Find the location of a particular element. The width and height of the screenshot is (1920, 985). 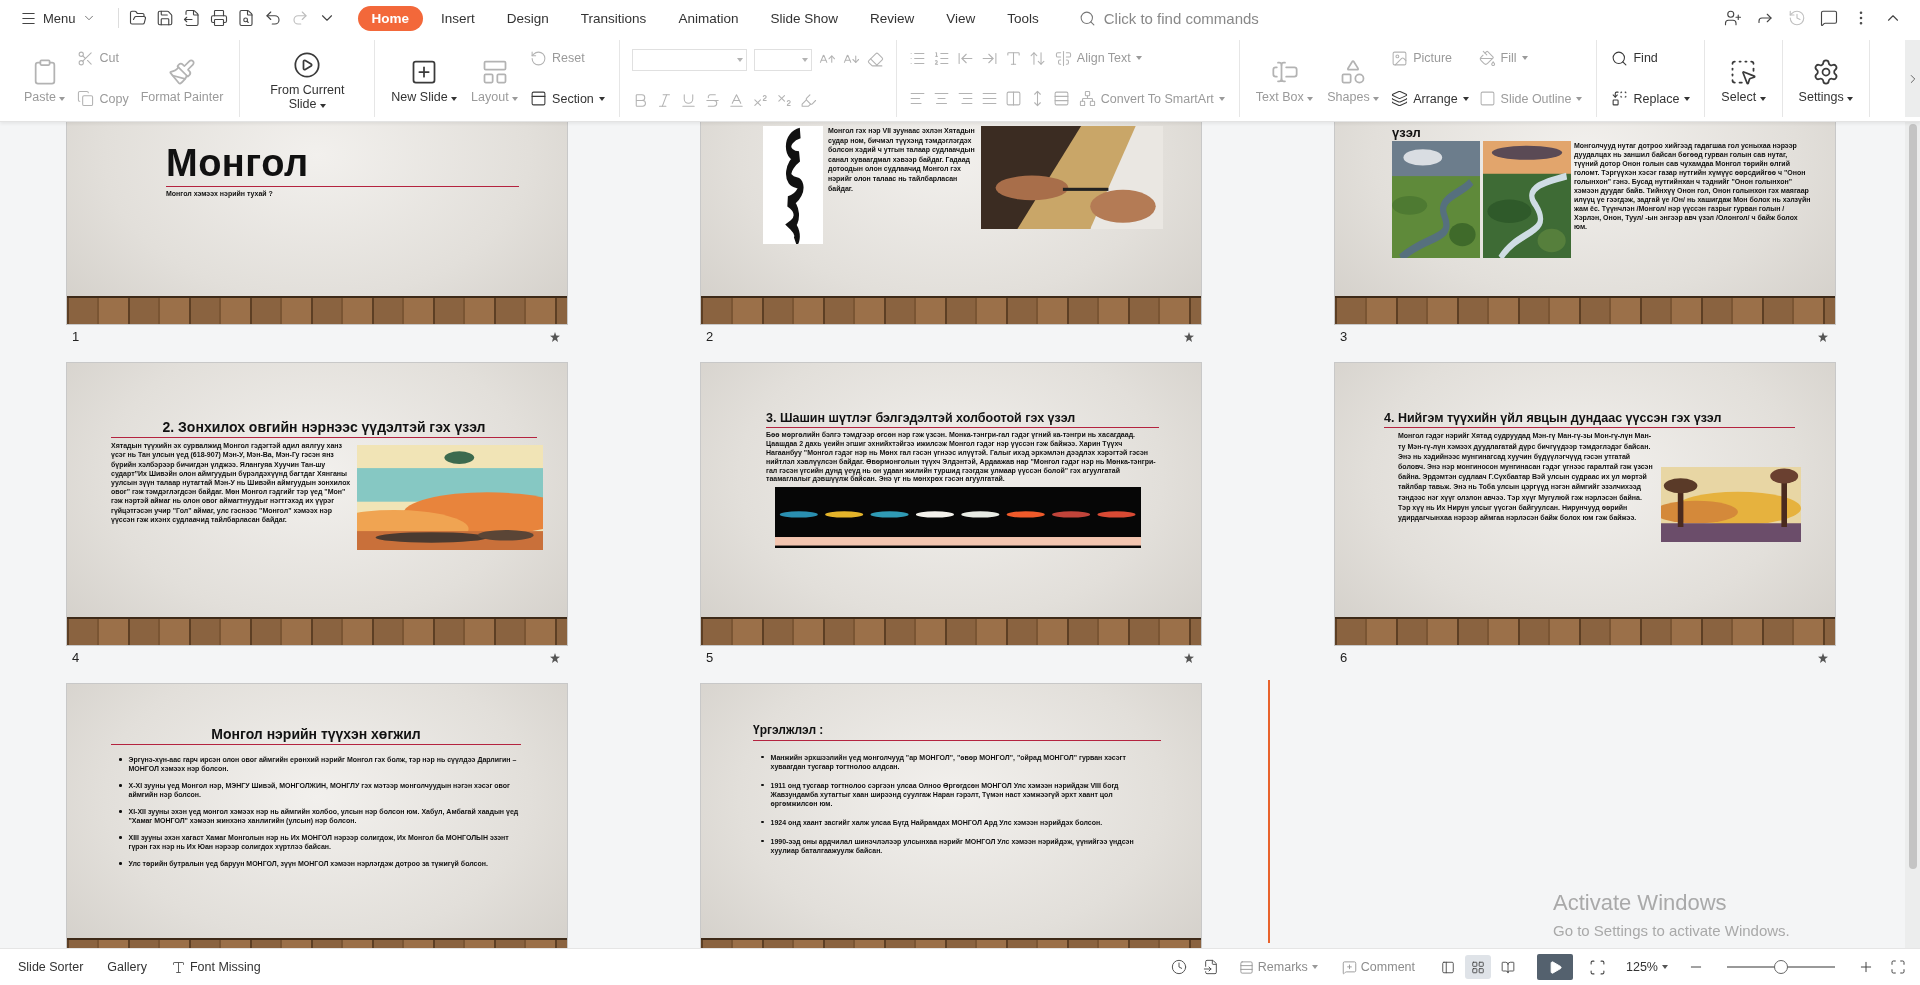

zoom-in-icon is located at coordinates (1866, 967).